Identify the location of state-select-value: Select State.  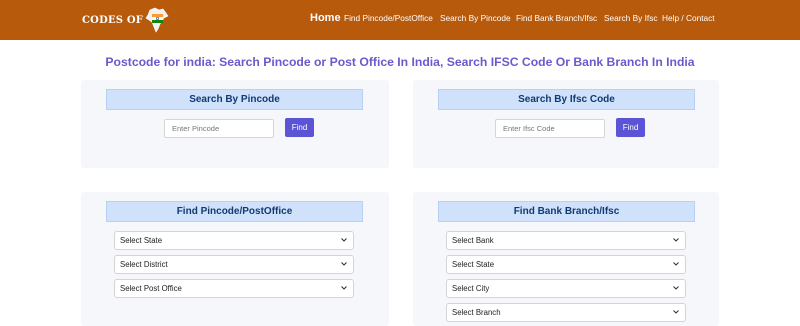
(141, 240).